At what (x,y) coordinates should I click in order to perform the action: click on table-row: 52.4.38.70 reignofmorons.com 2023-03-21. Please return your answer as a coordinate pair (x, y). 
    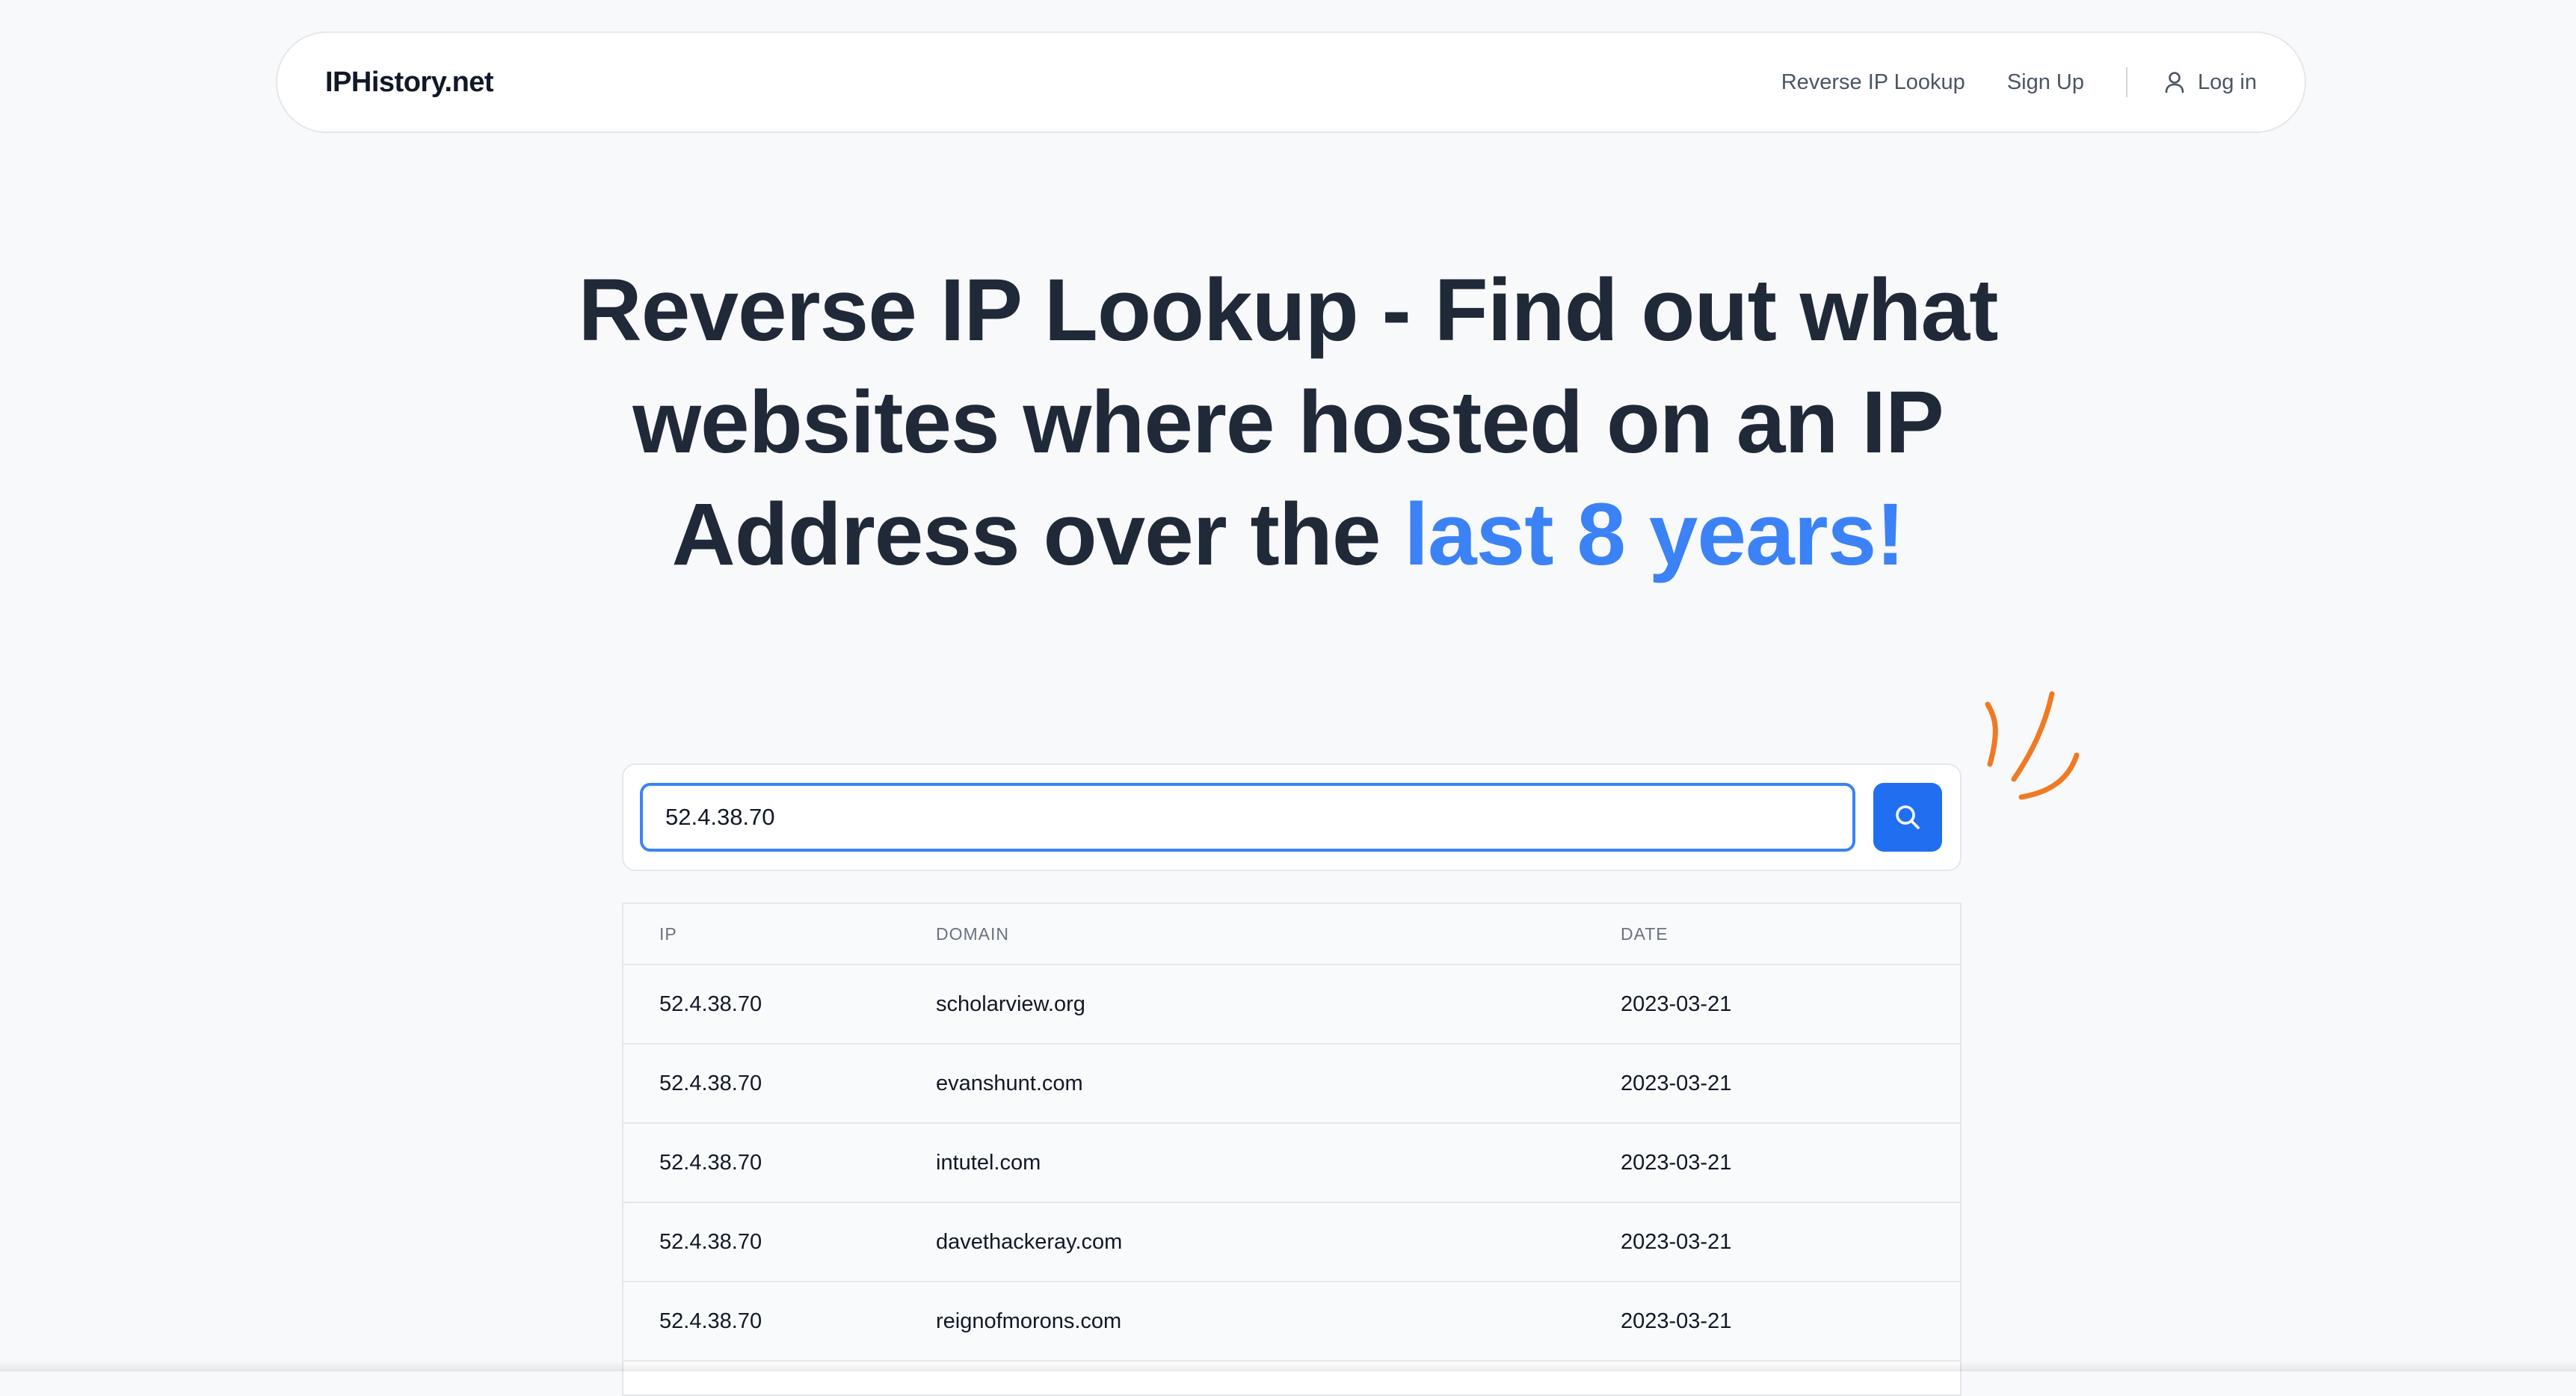
    Looking at the image, I should click on (1291, 1322).